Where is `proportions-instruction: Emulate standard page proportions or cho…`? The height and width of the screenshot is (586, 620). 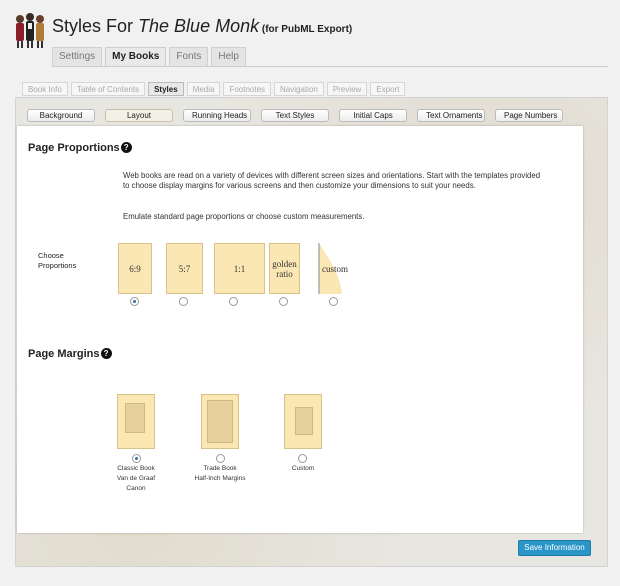
proportions-instruction: Emulate standard page proportions or cho… is located at coordinates (244, 216).